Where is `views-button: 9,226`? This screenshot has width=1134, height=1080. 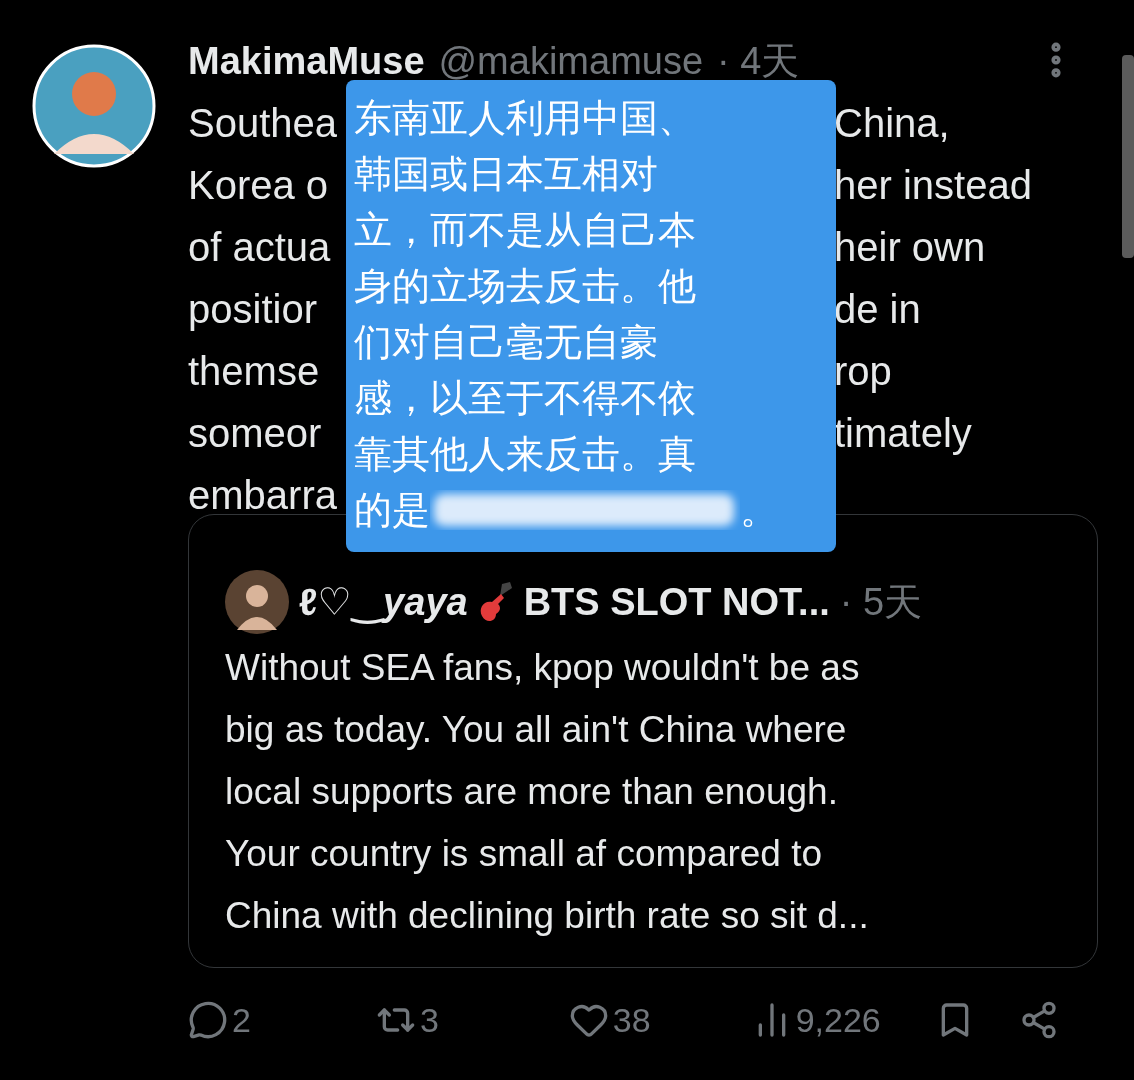
views-button: 9,226 is located at coordinates (816, 1020).